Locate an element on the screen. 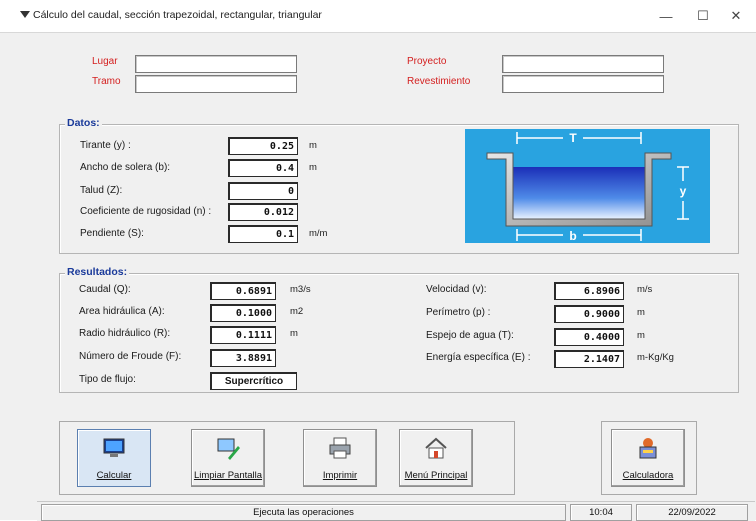 The image size is (756, 521). velocidad-label: Velocidad (v): is located at coordinates (456, 289).